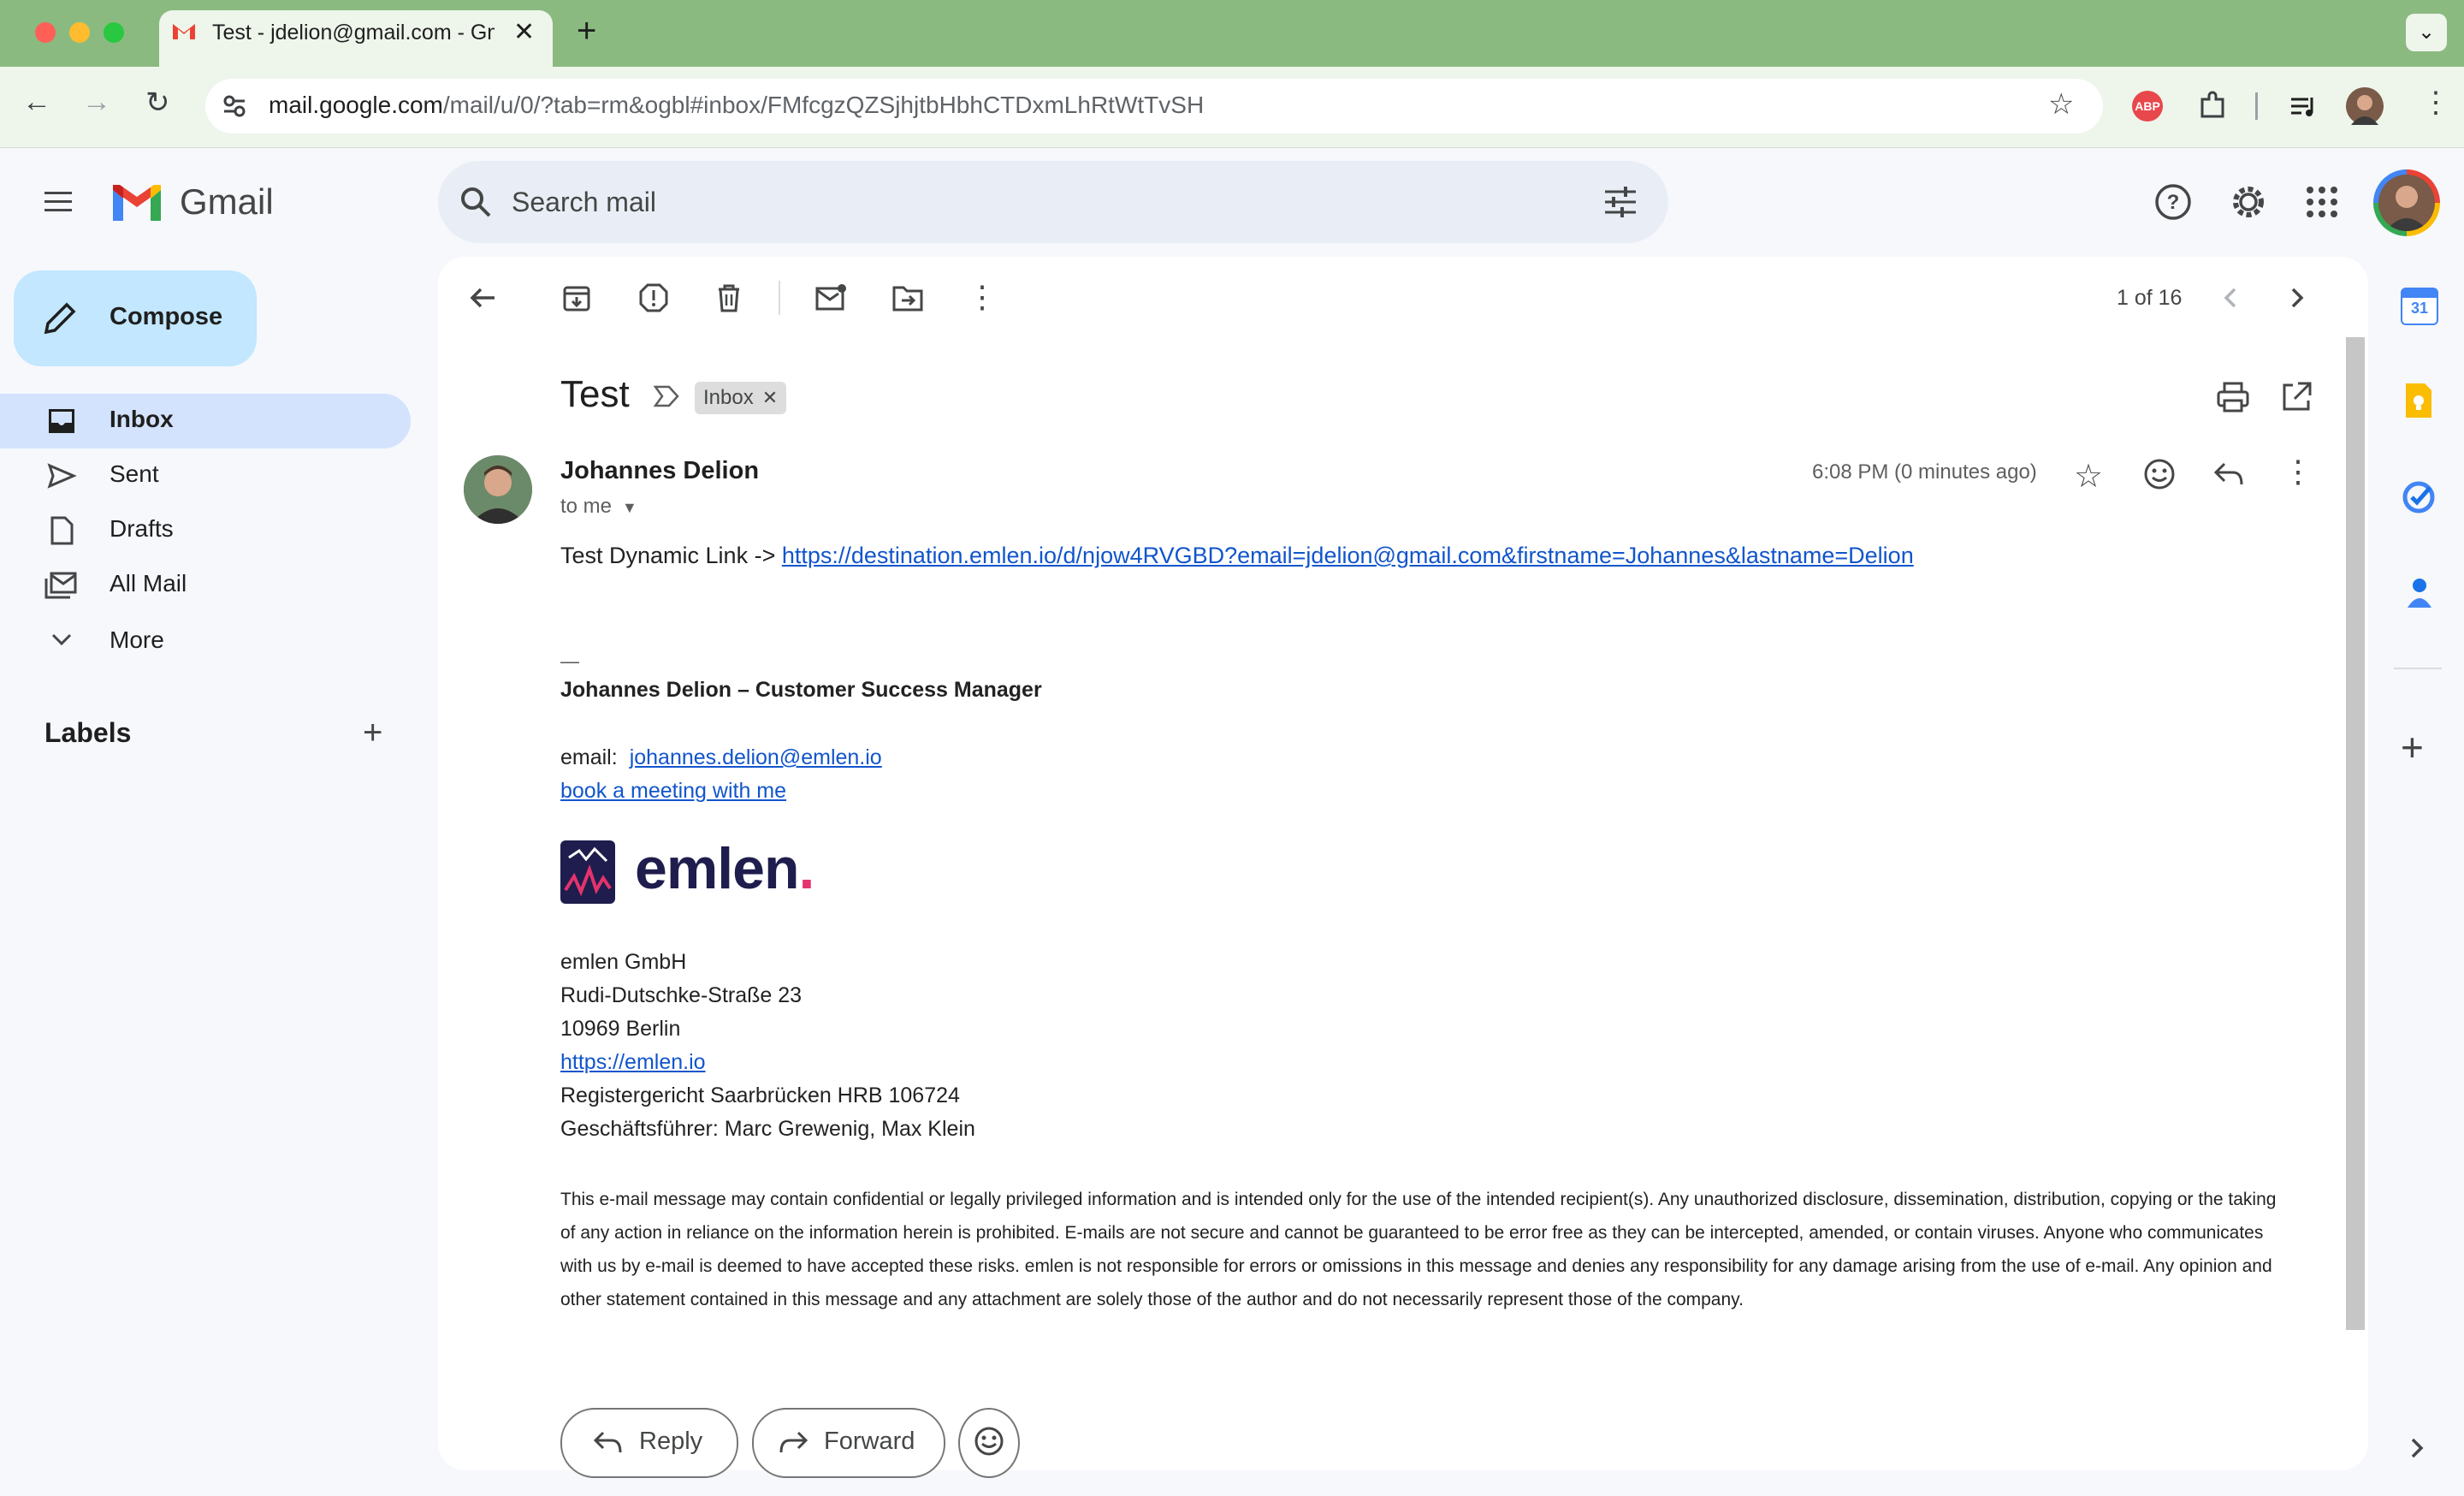  I want to click on move-to-icon, so click(907, 297).